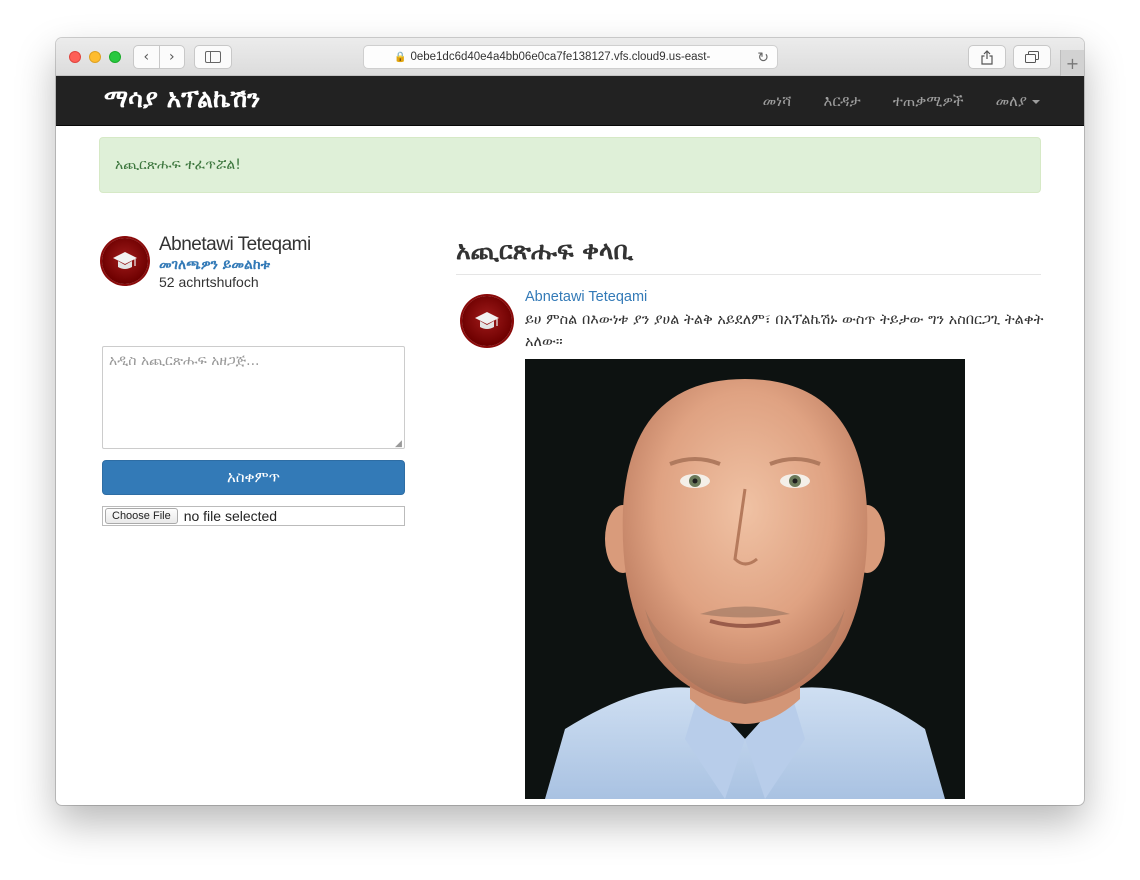  Describe the element at coordinates (1072, 63) in the screenshot. I see `new-tab-icon: +` at that location.